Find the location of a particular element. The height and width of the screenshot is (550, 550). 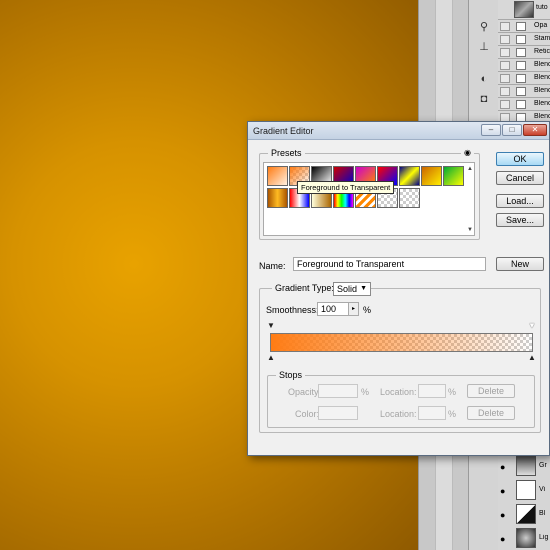

layer-name: Lig is located at coordinates (544, 537).